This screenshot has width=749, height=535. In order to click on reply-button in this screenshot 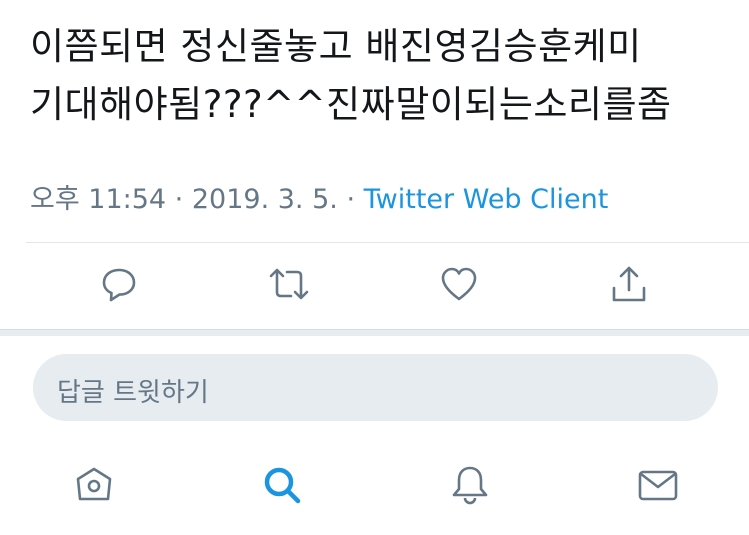, I will do `click(119, 284)`.